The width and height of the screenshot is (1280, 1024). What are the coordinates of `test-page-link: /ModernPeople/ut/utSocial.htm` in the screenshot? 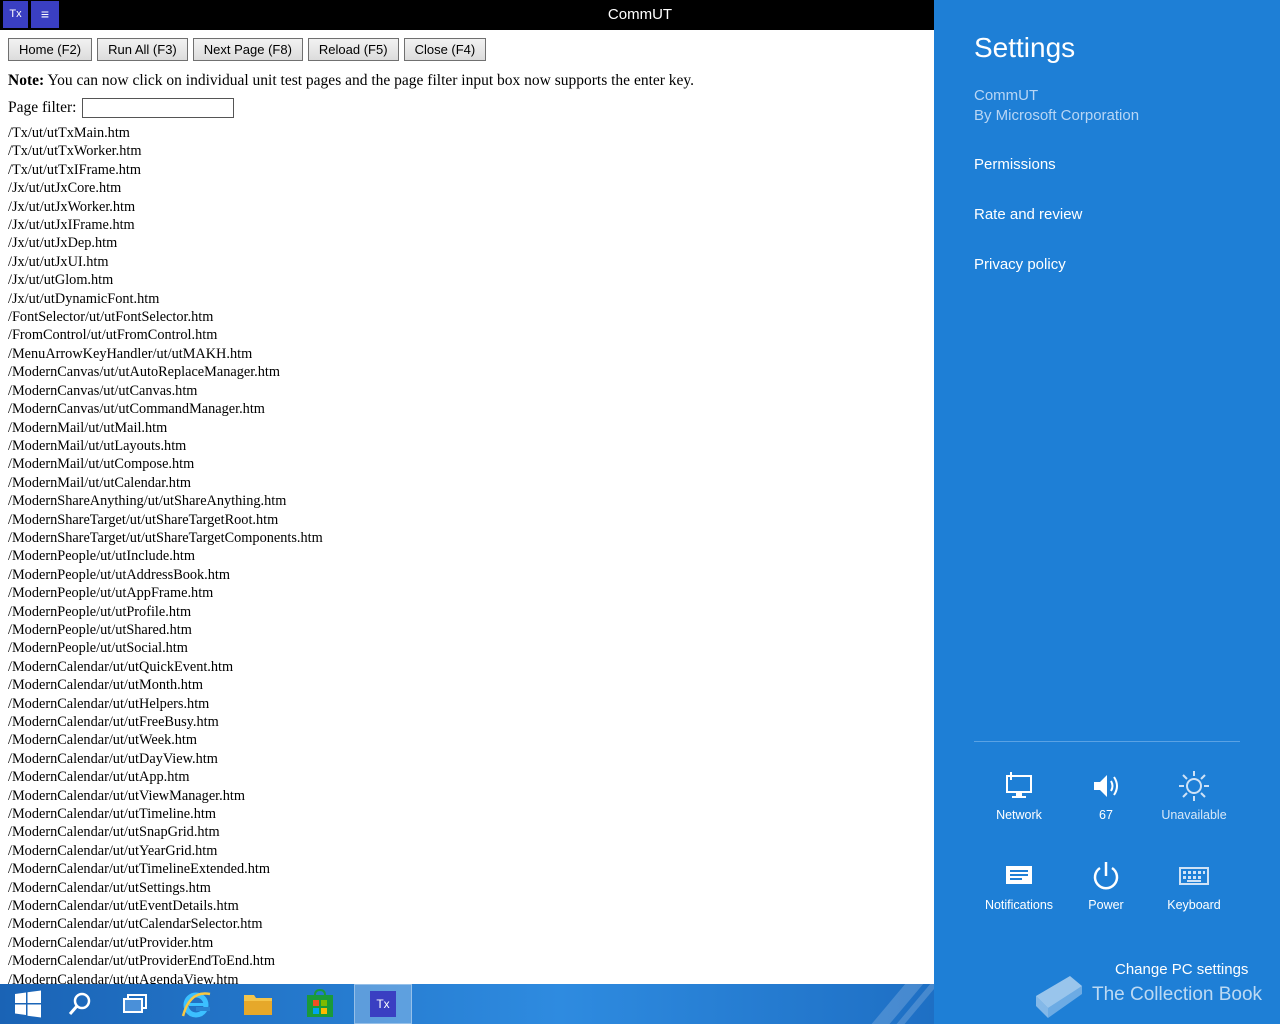 It's located at (468, 648).